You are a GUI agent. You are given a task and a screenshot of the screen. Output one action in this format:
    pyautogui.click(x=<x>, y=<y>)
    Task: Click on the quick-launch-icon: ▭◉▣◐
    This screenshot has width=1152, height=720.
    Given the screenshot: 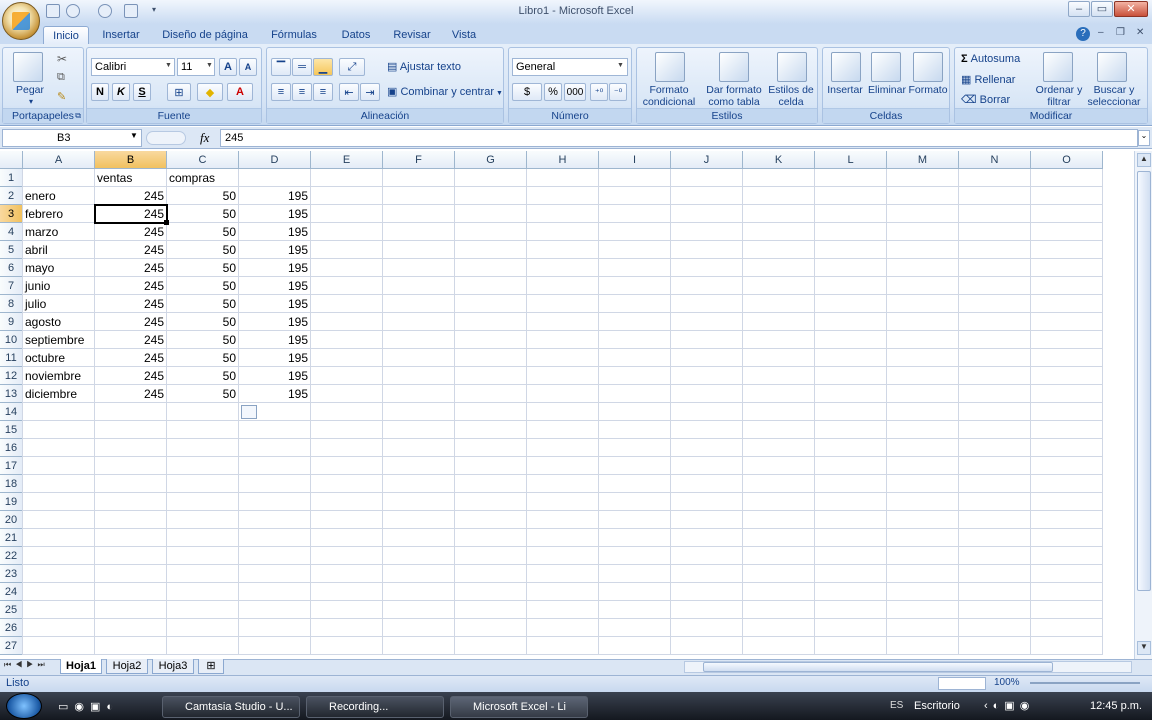 What is the action you would take?
    pyautogui.click(x=88, y=706)
    